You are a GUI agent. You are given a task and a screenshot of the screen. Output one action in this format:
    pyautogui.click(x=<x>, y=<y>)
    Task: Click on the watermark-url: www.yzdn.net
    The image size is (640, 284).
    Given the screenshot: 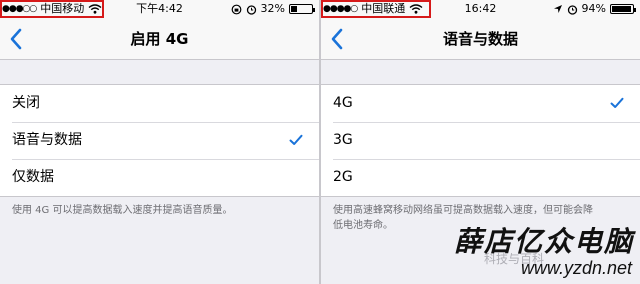 What is the action you would take?
    pyautogui.click(x=576, y=268)
    